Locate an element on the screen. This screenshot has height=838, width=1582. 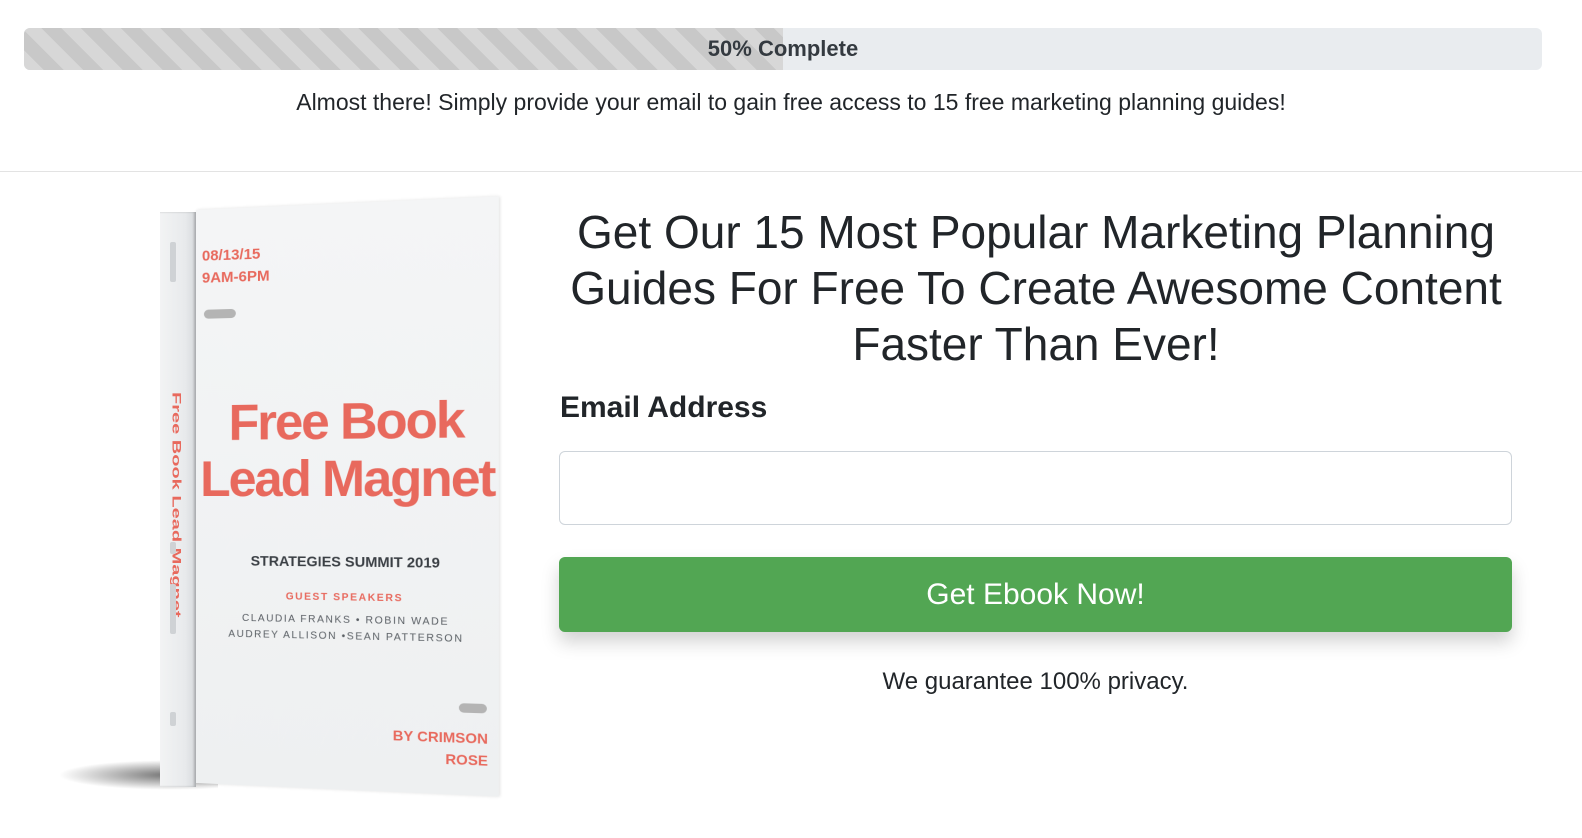
cover-title: Free Book Lead Magnet is located at coordinates (347, 448).